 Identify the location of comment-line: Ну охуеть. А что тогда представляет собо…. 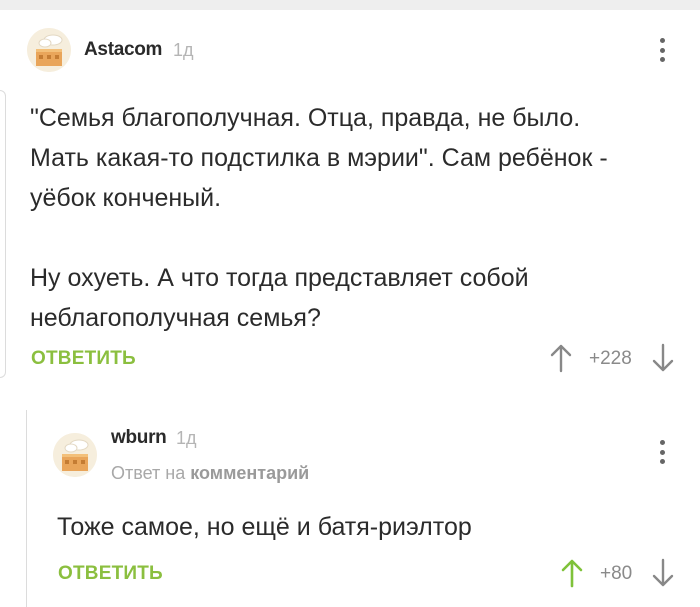
(279, 278).